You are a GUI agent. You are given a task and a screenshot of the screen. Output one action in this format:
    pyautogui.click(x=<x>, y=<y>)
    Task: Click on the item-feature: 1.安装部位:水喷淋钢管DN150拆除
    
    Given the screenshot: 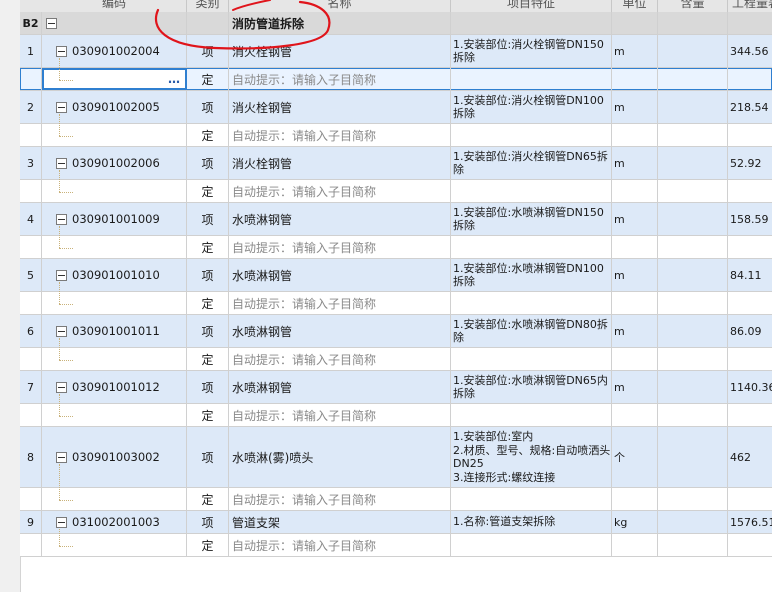 What is the action you would take?
    pyautogui.click(x=531, y=219)
    